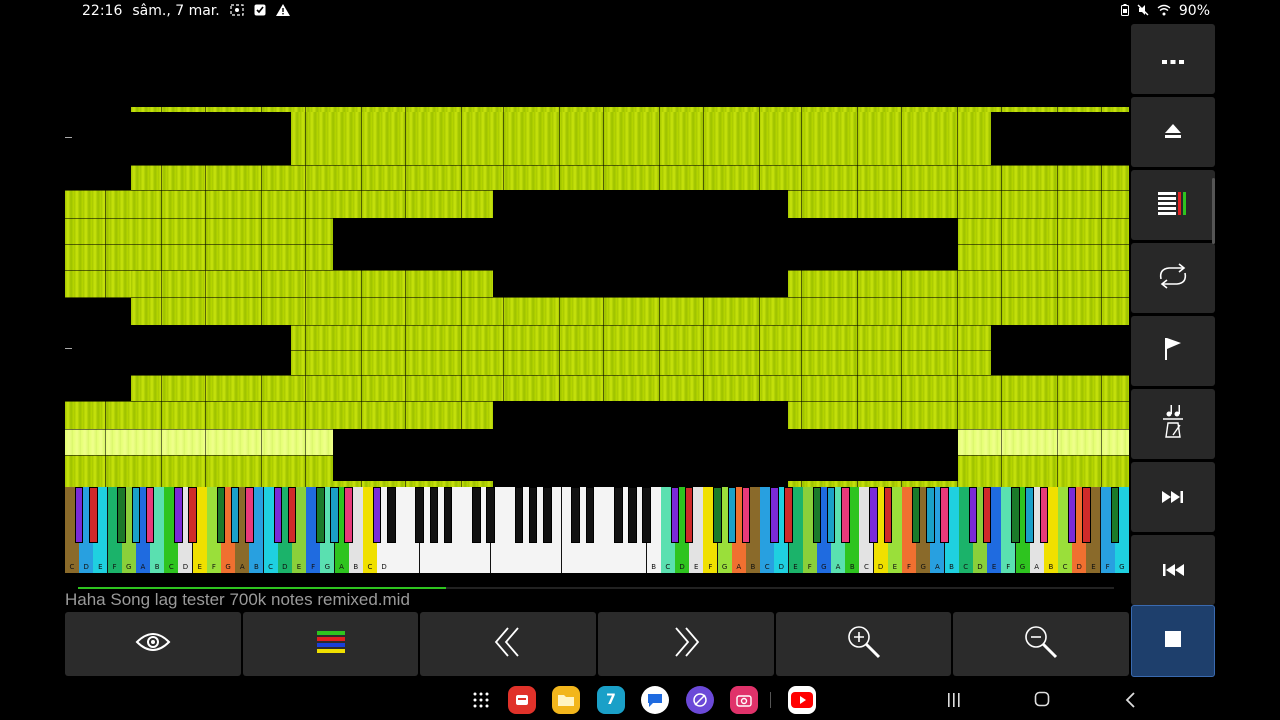 This screenshot has width=1280, height=720. I want to click on messages-app-icon, so click(655, 700).